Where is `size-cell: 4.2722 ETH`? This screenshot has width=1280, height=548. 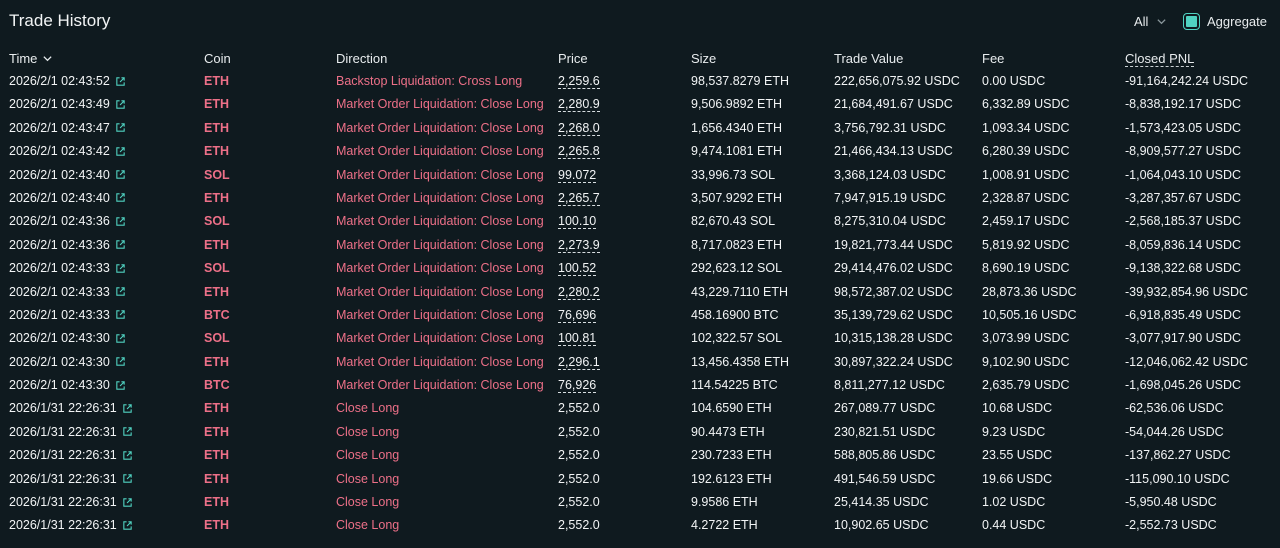 size-cell: 4.2722 ETH is located at coordinates (724, 525).